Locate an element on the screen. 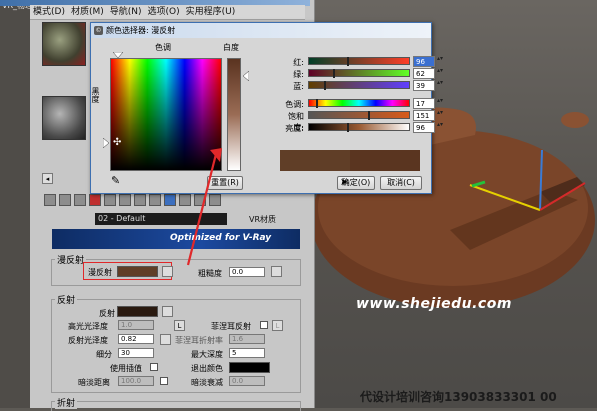  refl-gloss-label: 反射光泽度 is located at coordinates (88, 340).